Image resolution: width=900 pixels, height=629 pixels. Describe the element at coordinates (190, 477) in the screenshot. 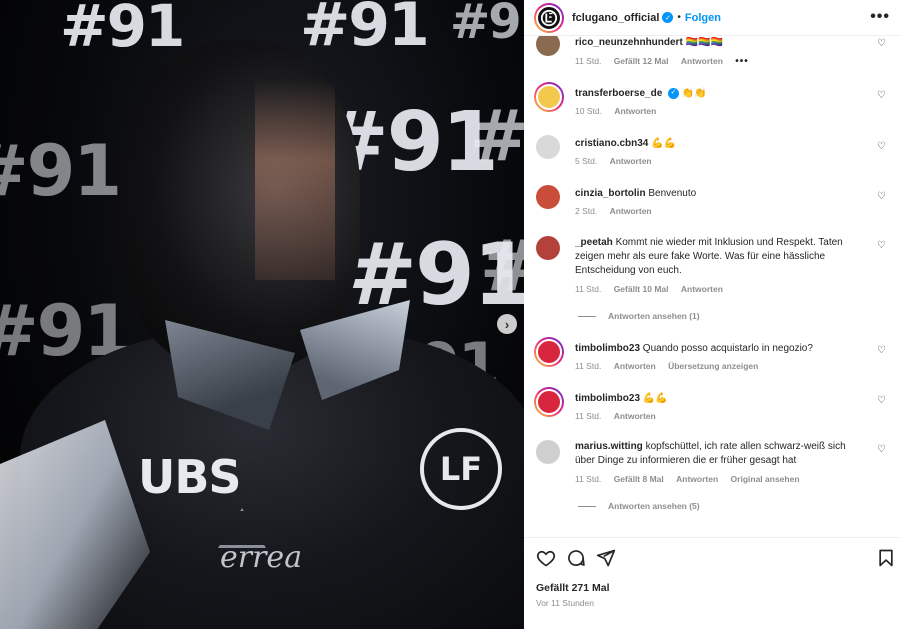

I see `sponsor-logo: UBS` at that location.